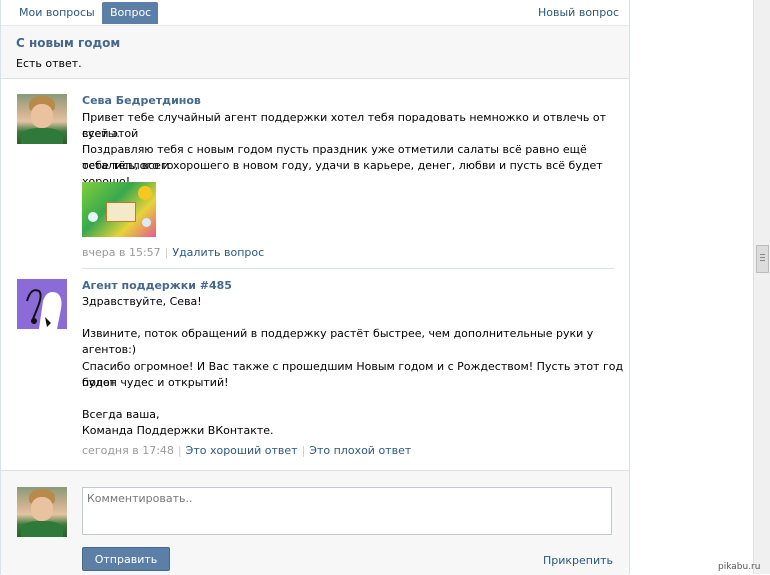 Image resolution: width=770 pixels, height=575 pixels. I want to click on avatar-current-user, so click(42, 512).